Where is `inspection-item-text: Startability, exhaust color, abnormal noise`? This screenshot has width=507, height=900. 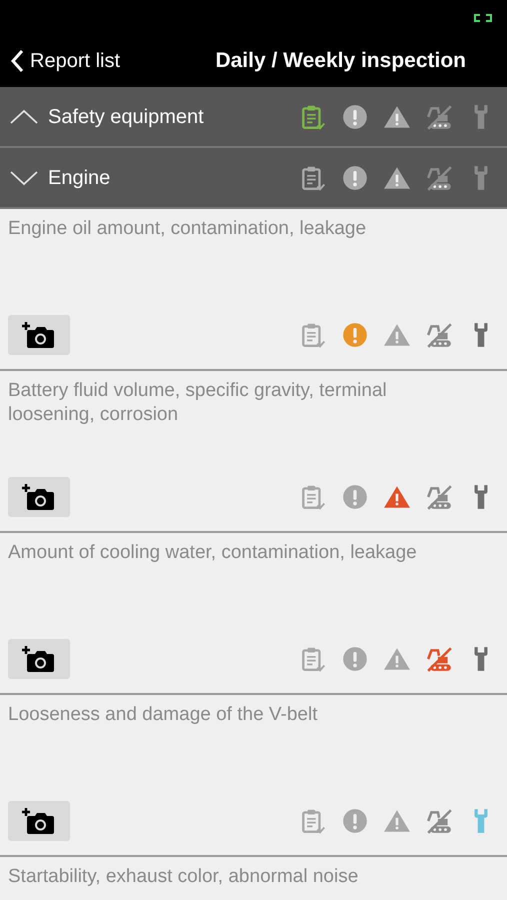 inspection-item-text: Startability, exhaust color, abnormal noise is located at coordinates (183, 876).